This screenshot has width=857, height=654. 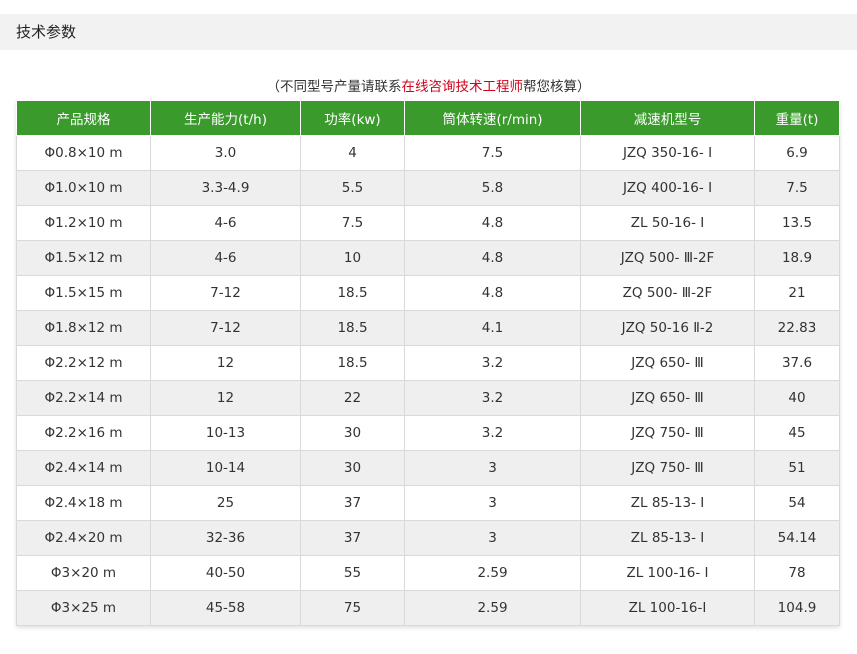 What do you see at coordinates (797, 468) in the screenshot?
I see `cell-weight: 51` at bounding box center [797, 468].